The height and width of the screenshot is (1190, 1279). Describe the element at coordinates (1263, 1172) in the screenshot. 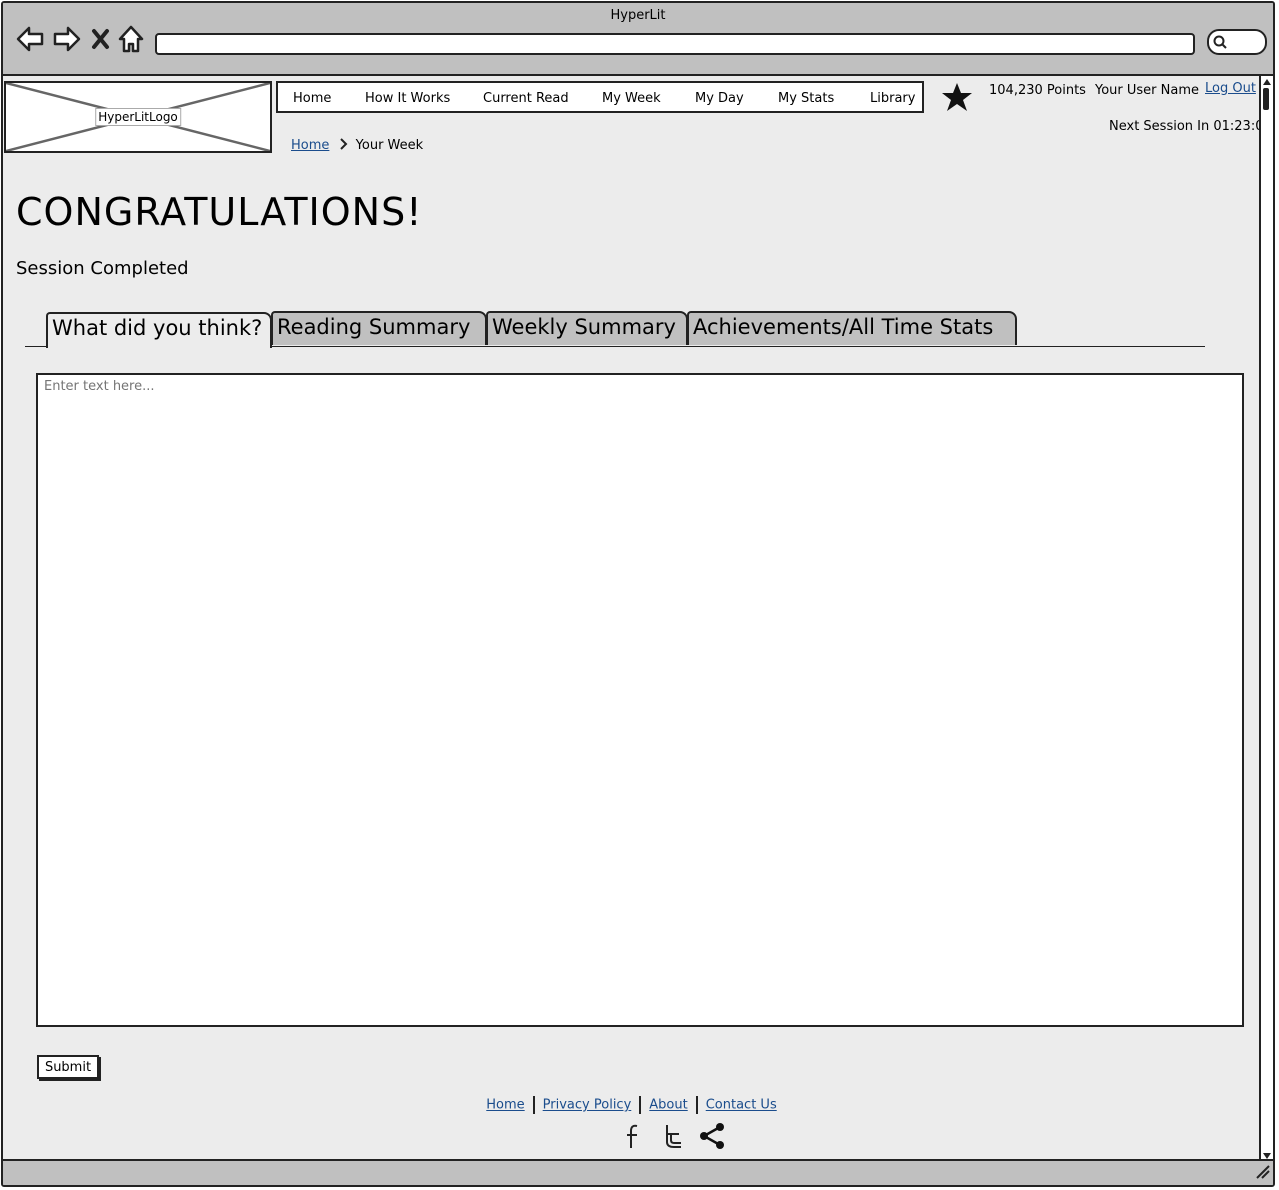

I see `resize-grip-icon` at that location.